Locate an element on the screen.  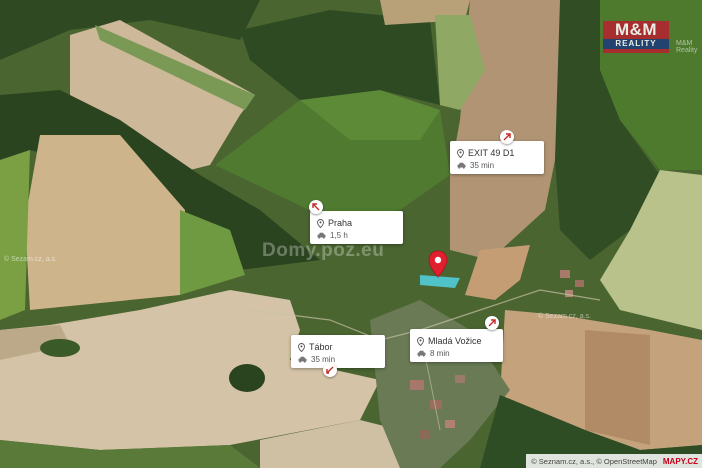
destination-time-row: 35 min is located at coordinates (475, 165).